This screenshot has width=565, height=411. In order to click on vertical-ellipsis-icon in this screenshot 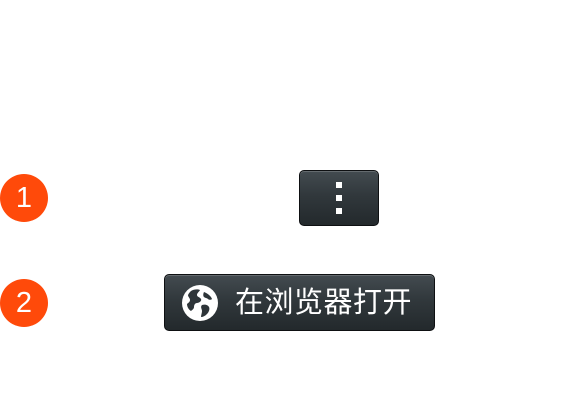, I will do `click(339, 198)`.